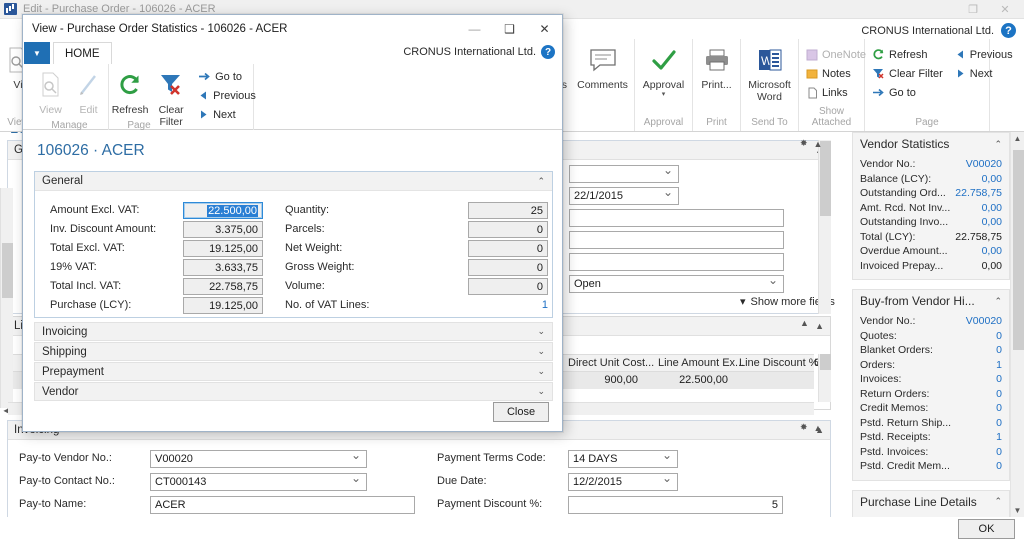  Describe the element at coordinates (931, 144) in the screenshot. I see `factbox-vendor-statistics-header: Vendor Statistics ⌃` at that location.